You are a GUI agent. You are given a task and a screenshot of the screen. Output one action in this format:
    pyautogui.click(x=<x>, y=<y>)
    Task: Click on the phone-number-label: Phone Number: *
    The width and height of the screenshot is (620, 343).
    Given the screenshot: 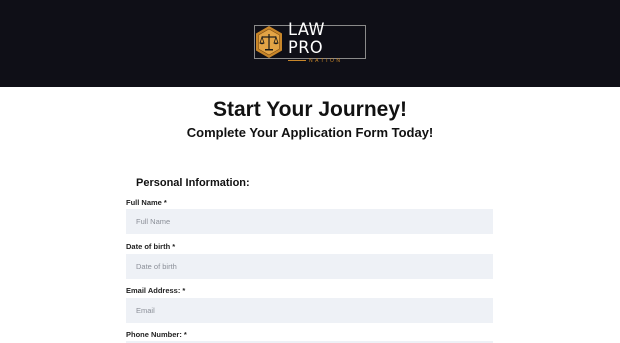 What is the action you would take?
    pyautogui.click(x=156, y=334)
    